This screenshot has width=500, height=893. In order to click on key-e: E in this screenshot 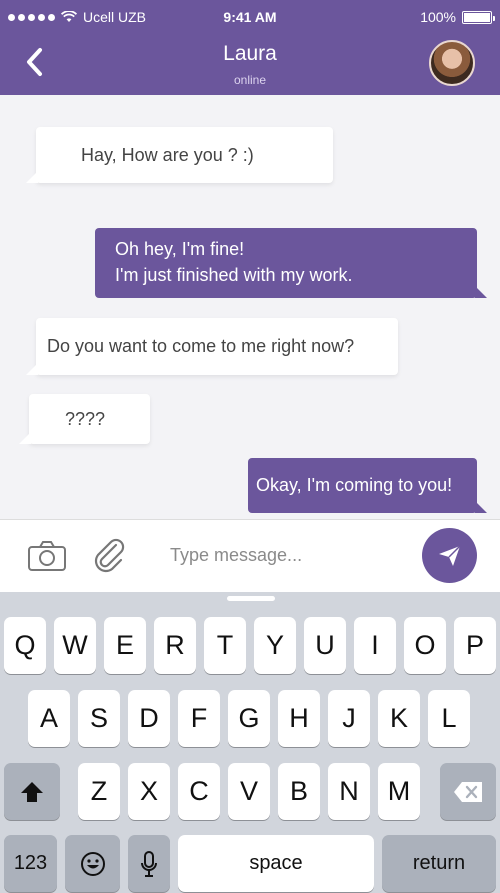, I will do `click(125, 645)`.